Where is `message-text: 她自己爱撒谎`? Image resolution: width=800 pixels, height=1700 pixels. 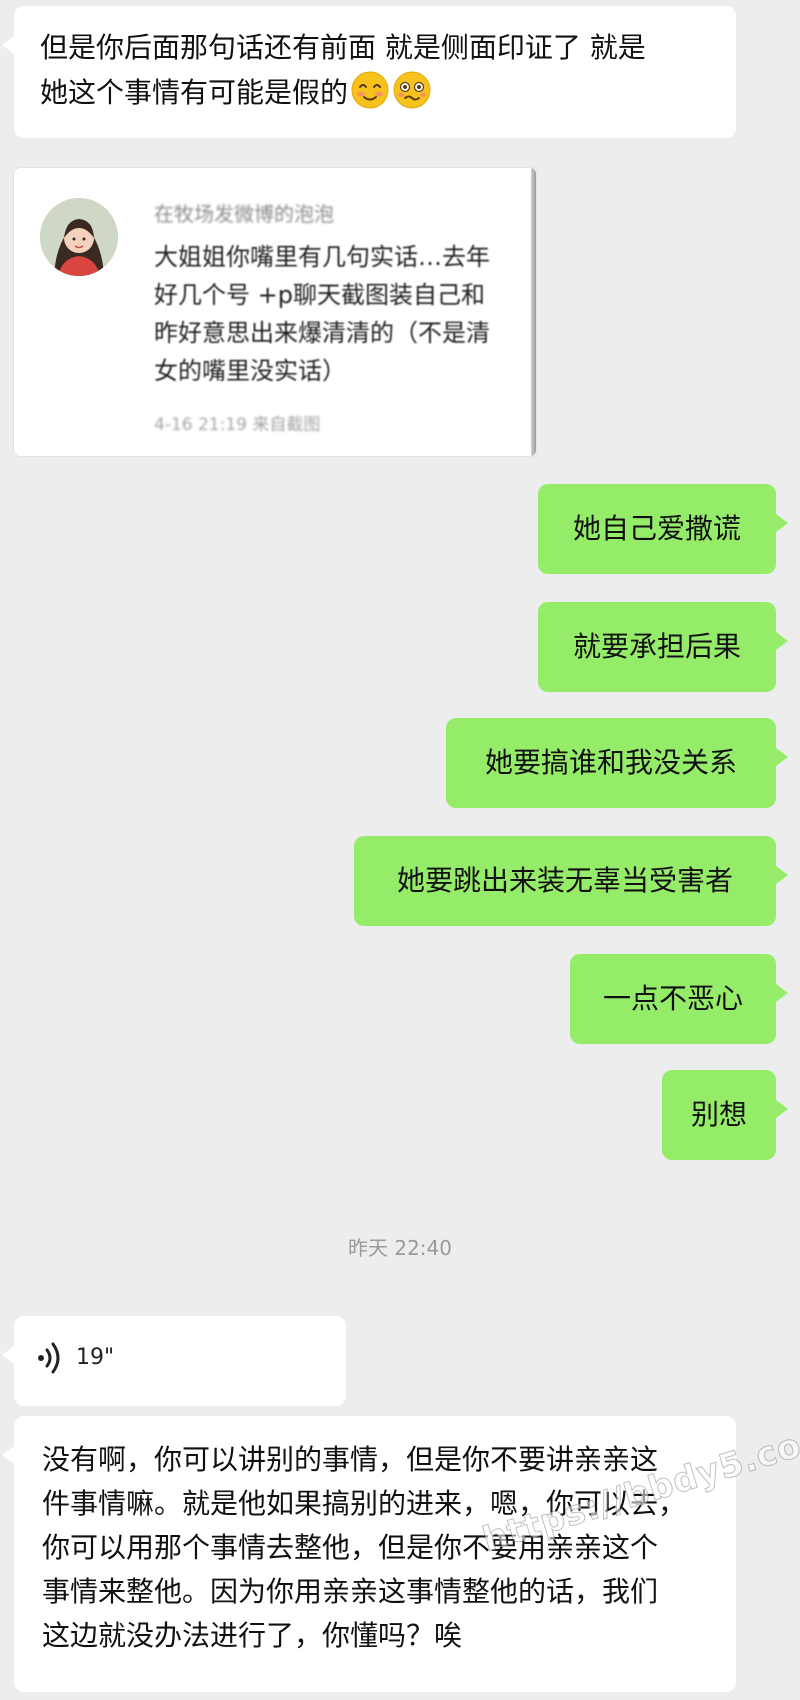
message-text: 她自己爱撒谎 is located at coordinates (656, 528).